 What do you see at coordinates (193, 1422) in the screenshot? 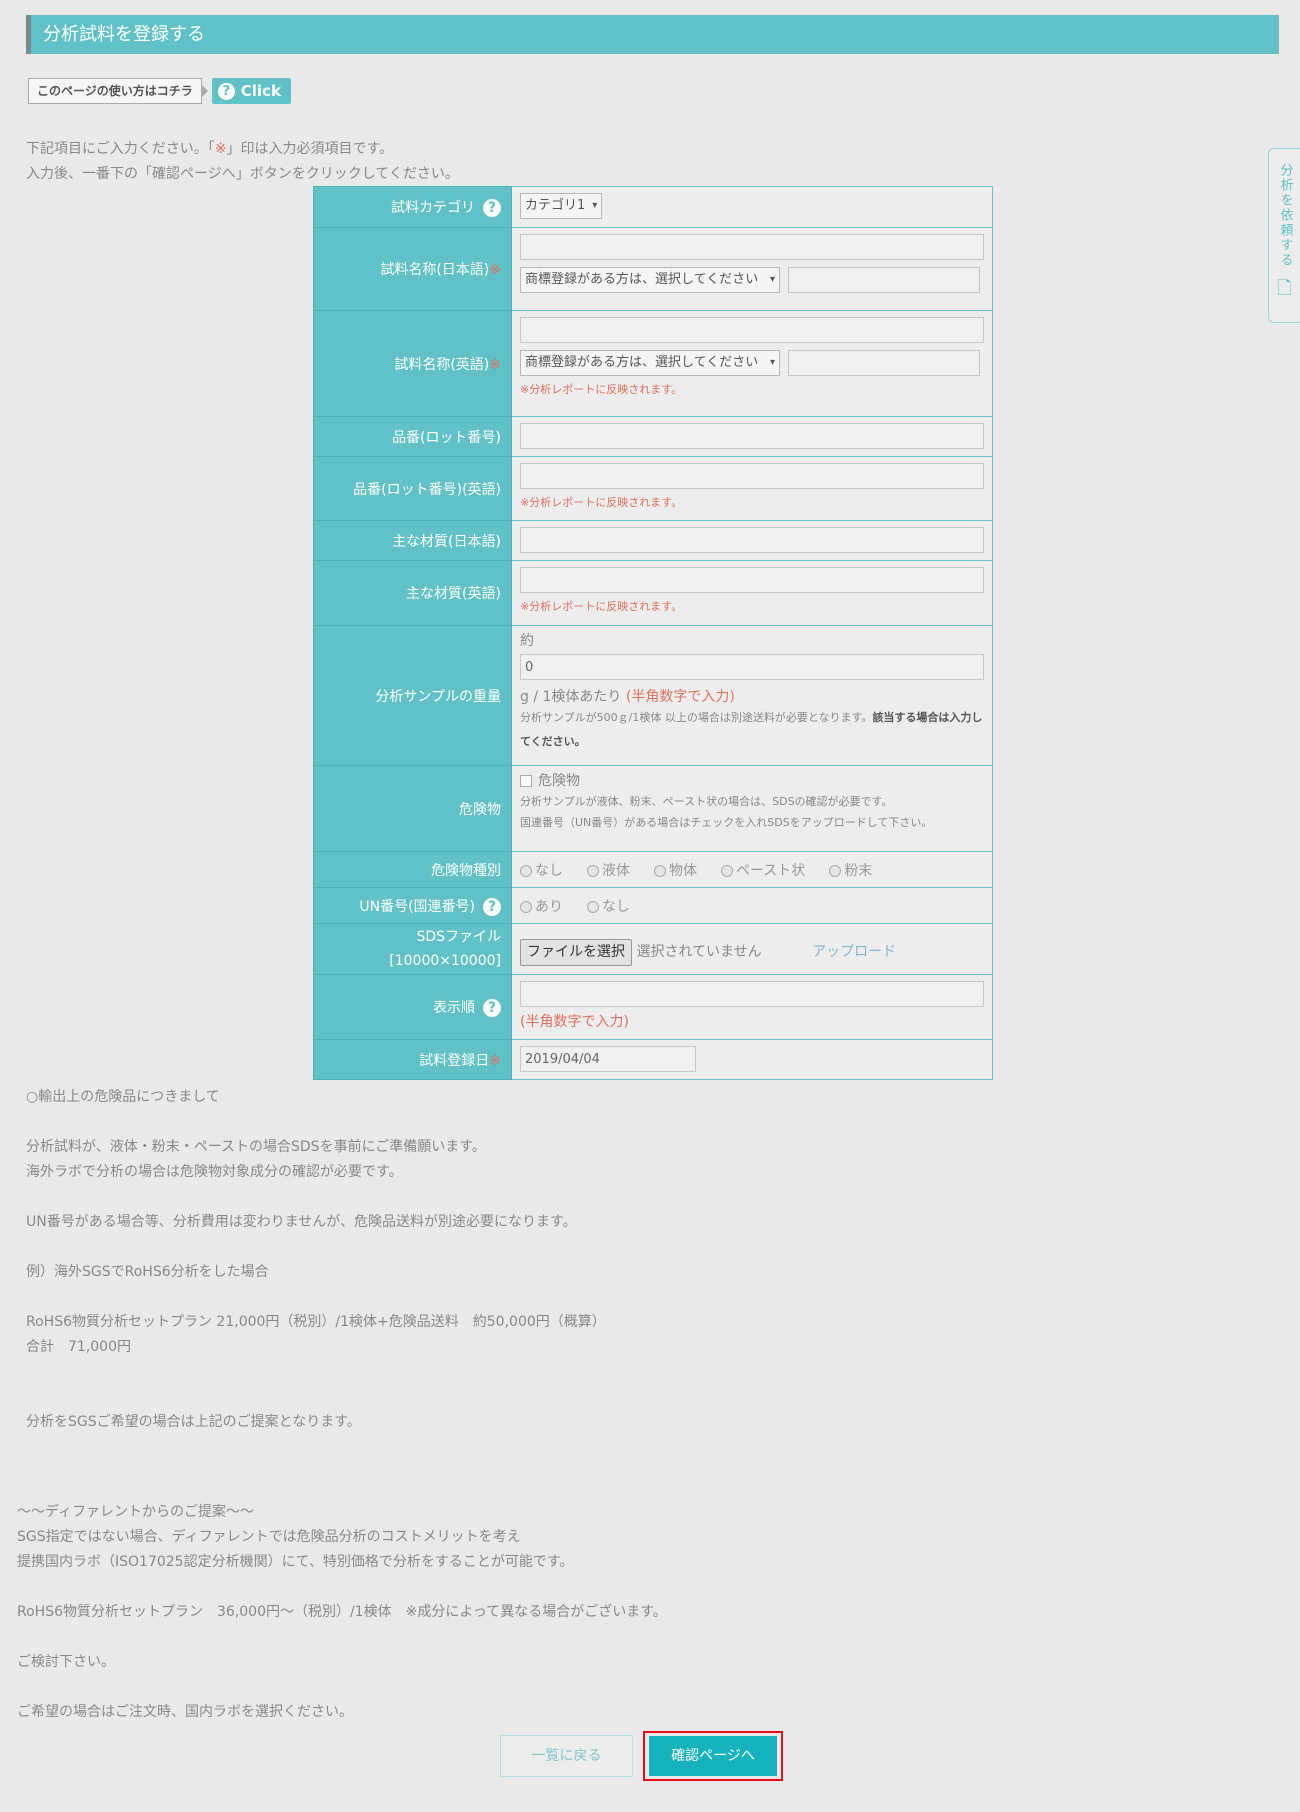
I see `notes-line: 分析をSGSご希望の場合は上記のご提案となります。` at bounding box center [193, 1422].